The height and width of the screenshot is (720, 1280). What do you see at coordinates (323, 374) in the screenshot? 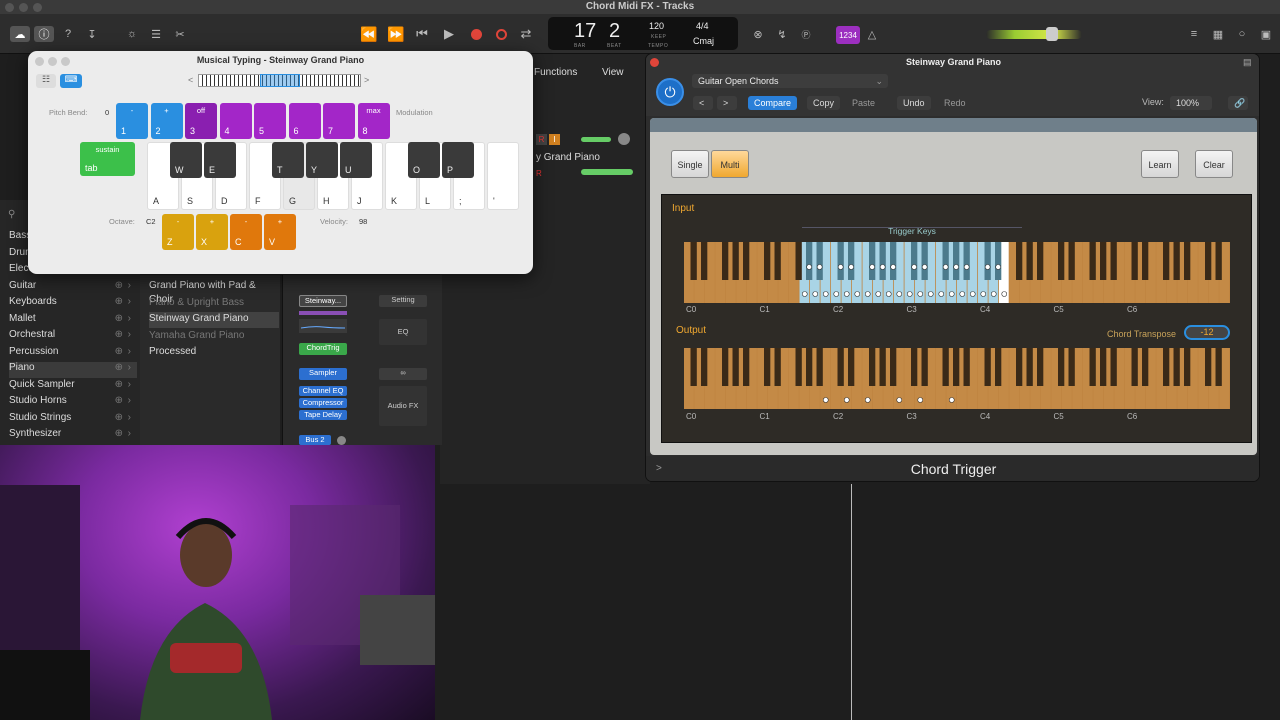
I see `sampler-slot: Sampler` at bounding box center [323, 374].